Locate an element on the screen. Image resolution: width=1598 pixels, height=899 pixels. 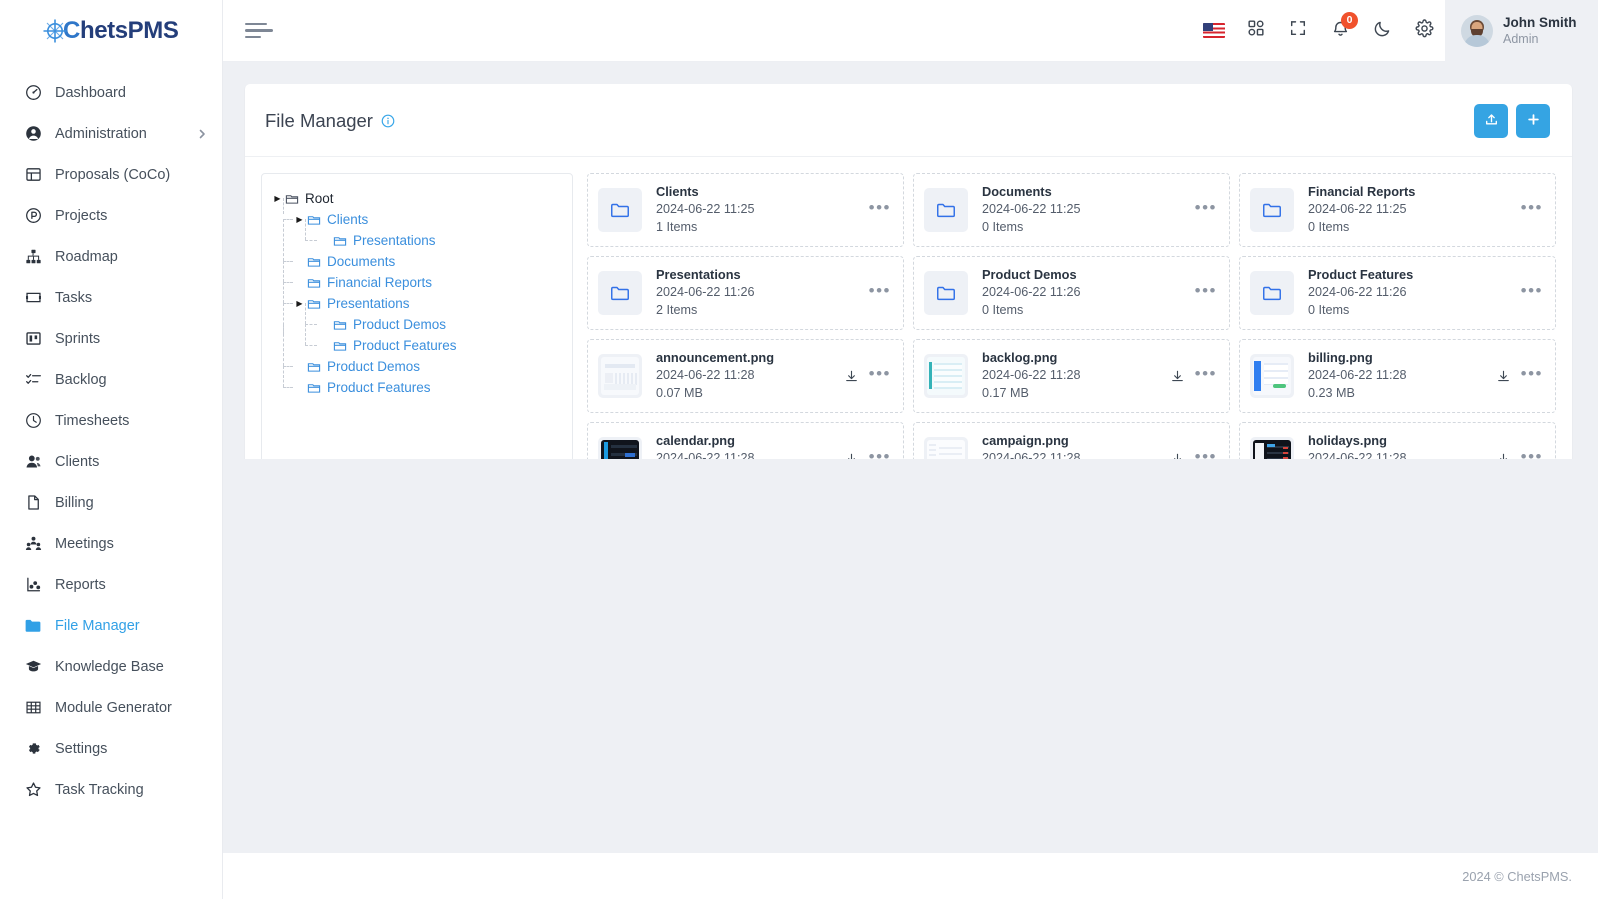
tree-node-clients: ▶ Clients is located at coordinates (417, 214).